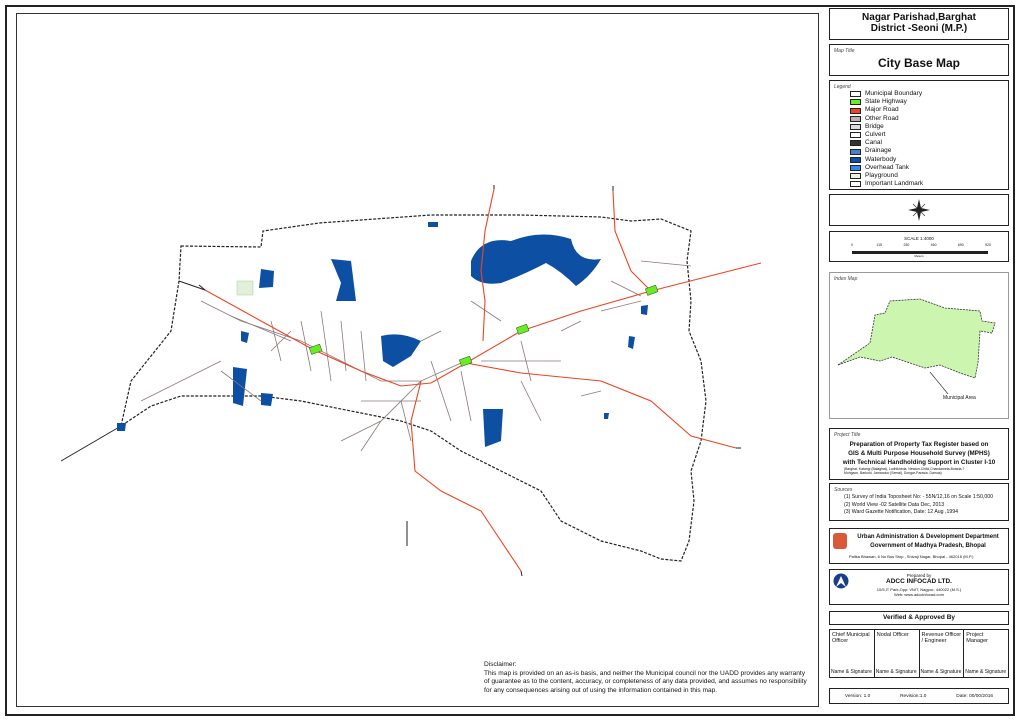 This screenshot has height=721, width=1020. What do you see at coordinates (878, 151) in the screenshot?
I see `legend-item-label: Drainage` at bounding box center [878, 151].